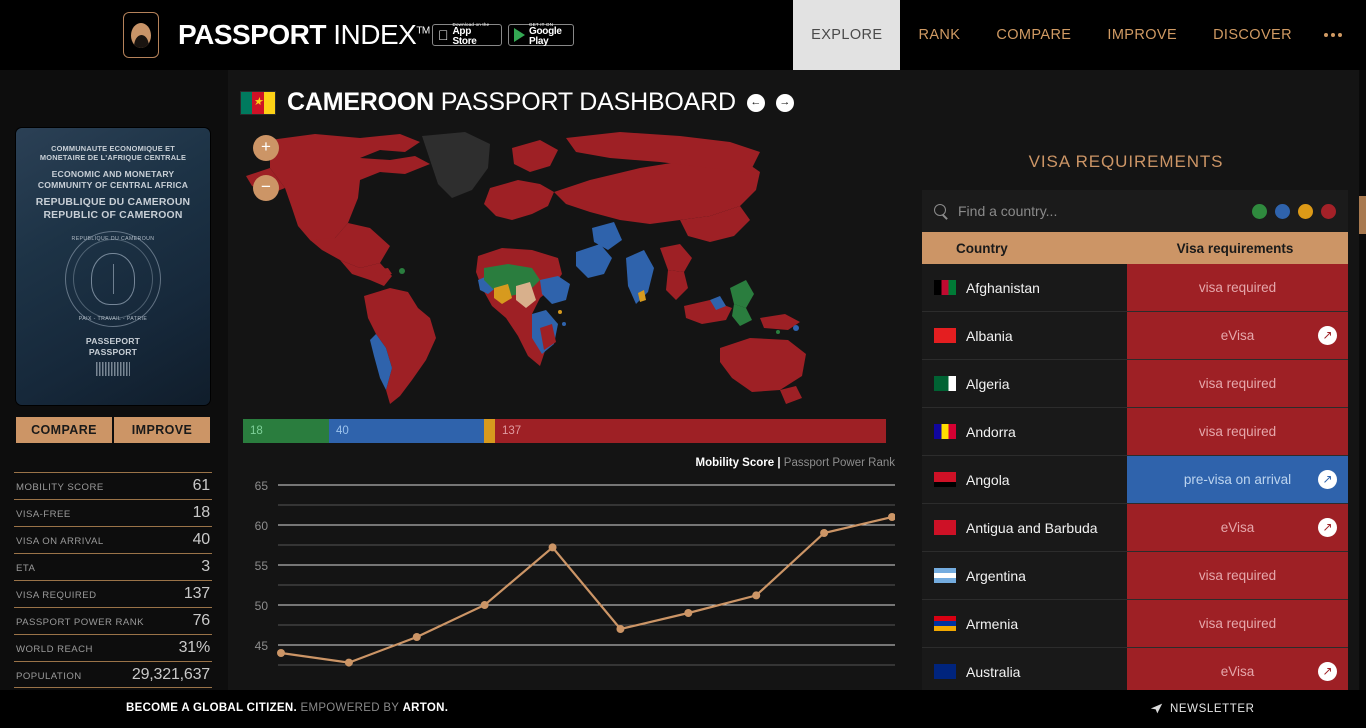 This screenshot has width=1366, height=728. Describe the element at coordinates (939, 35) in the screenshot. I see `nav-item-rank: RANK` at that location.